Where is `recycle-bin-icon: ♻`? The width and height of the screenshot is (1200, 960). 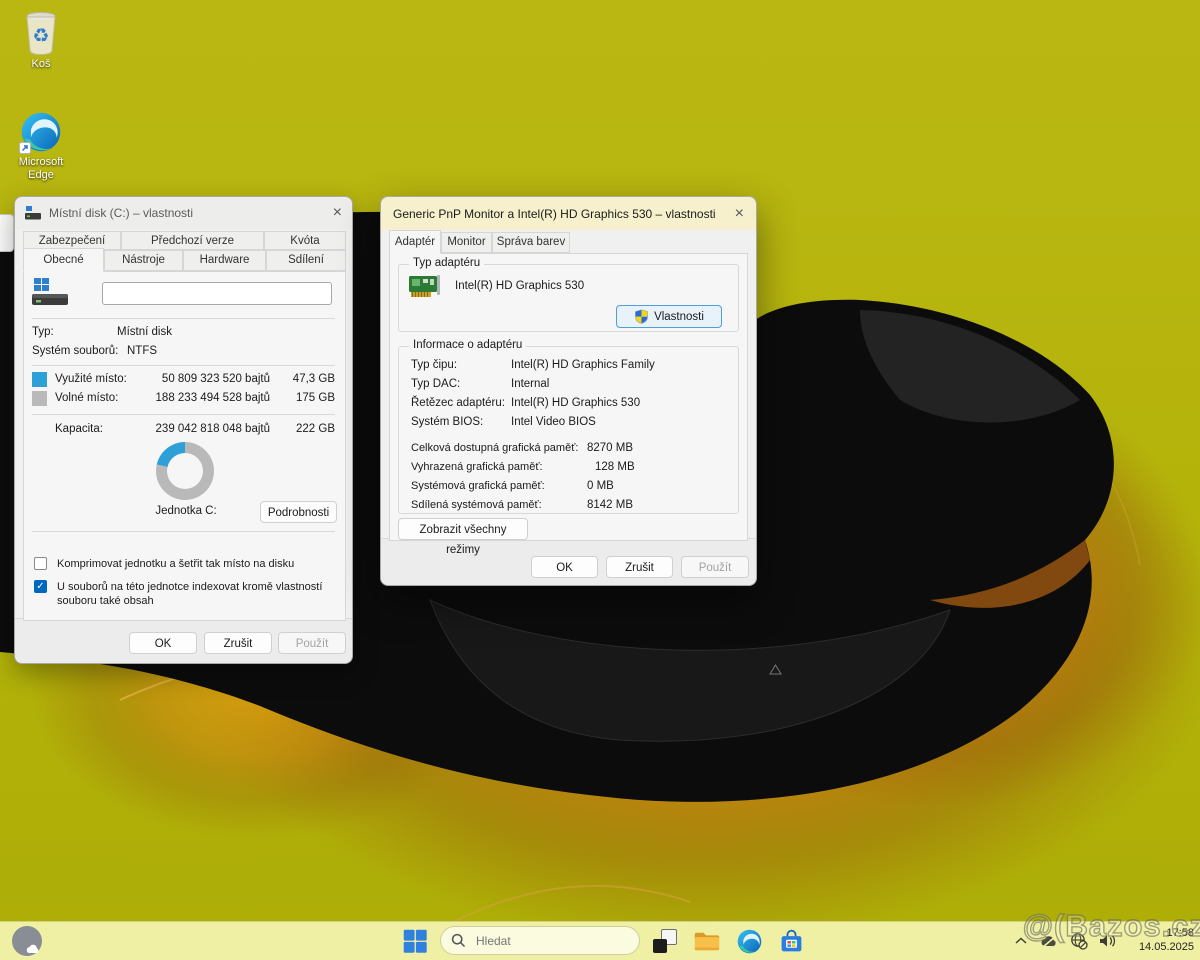 recycle-bin-icon: ♻ is located at coordinates (41, 34).